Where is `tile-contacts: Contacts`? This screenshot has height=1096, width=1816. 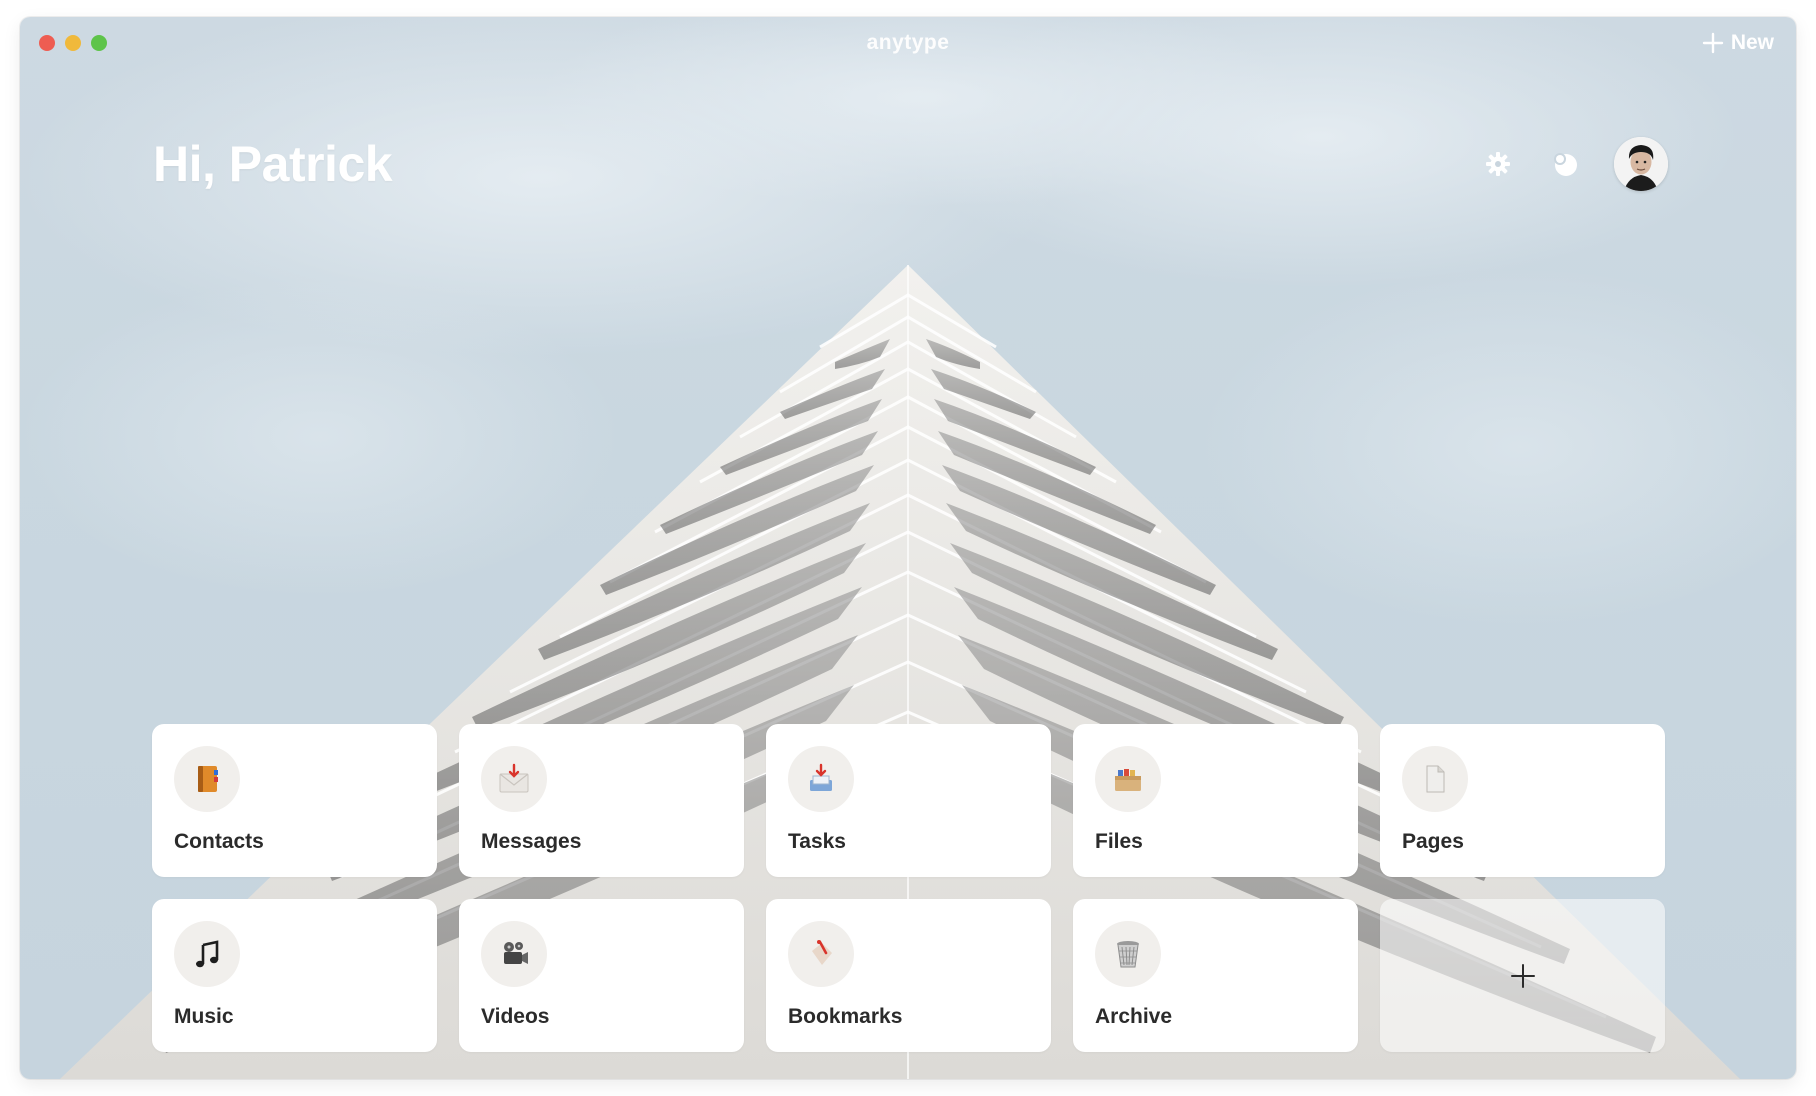 tile-contacts: Contacts is located at coordinates (294, 800).